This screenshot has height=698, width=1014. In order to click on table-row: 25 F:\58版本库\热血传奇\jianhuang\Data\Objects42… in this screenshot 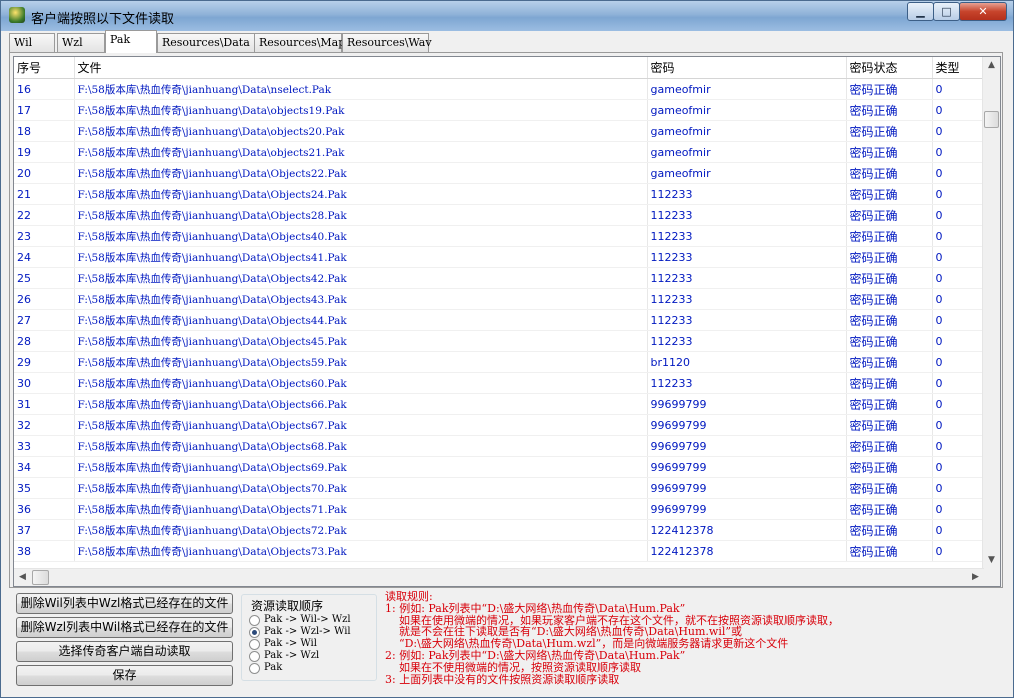, I will do `click(499, 278)`.